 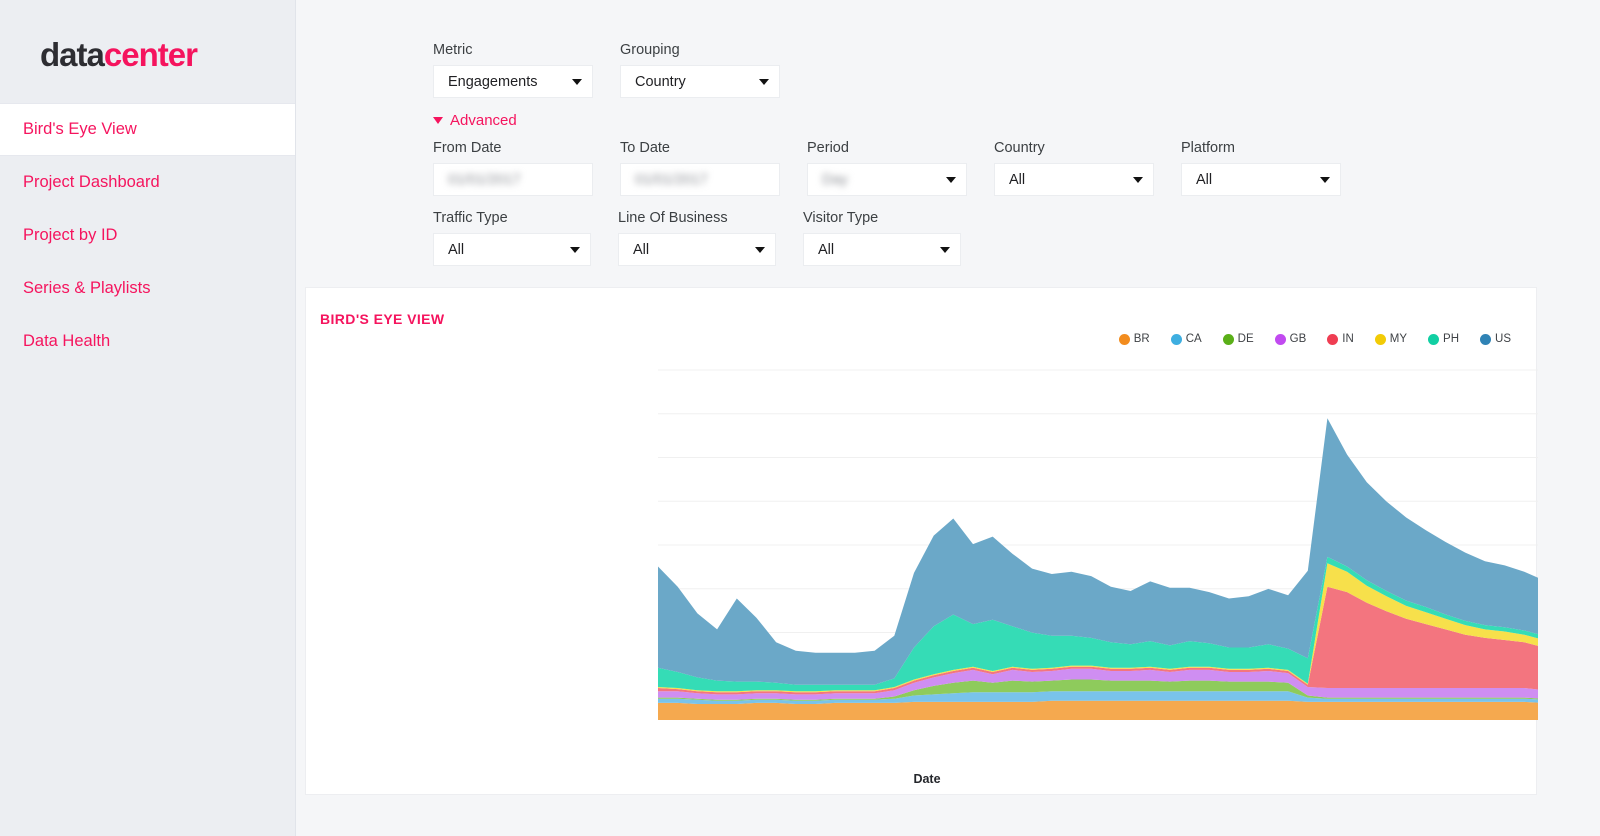 I want to click on filter-label-grouping: Grouping, so click(x=650, y=50).